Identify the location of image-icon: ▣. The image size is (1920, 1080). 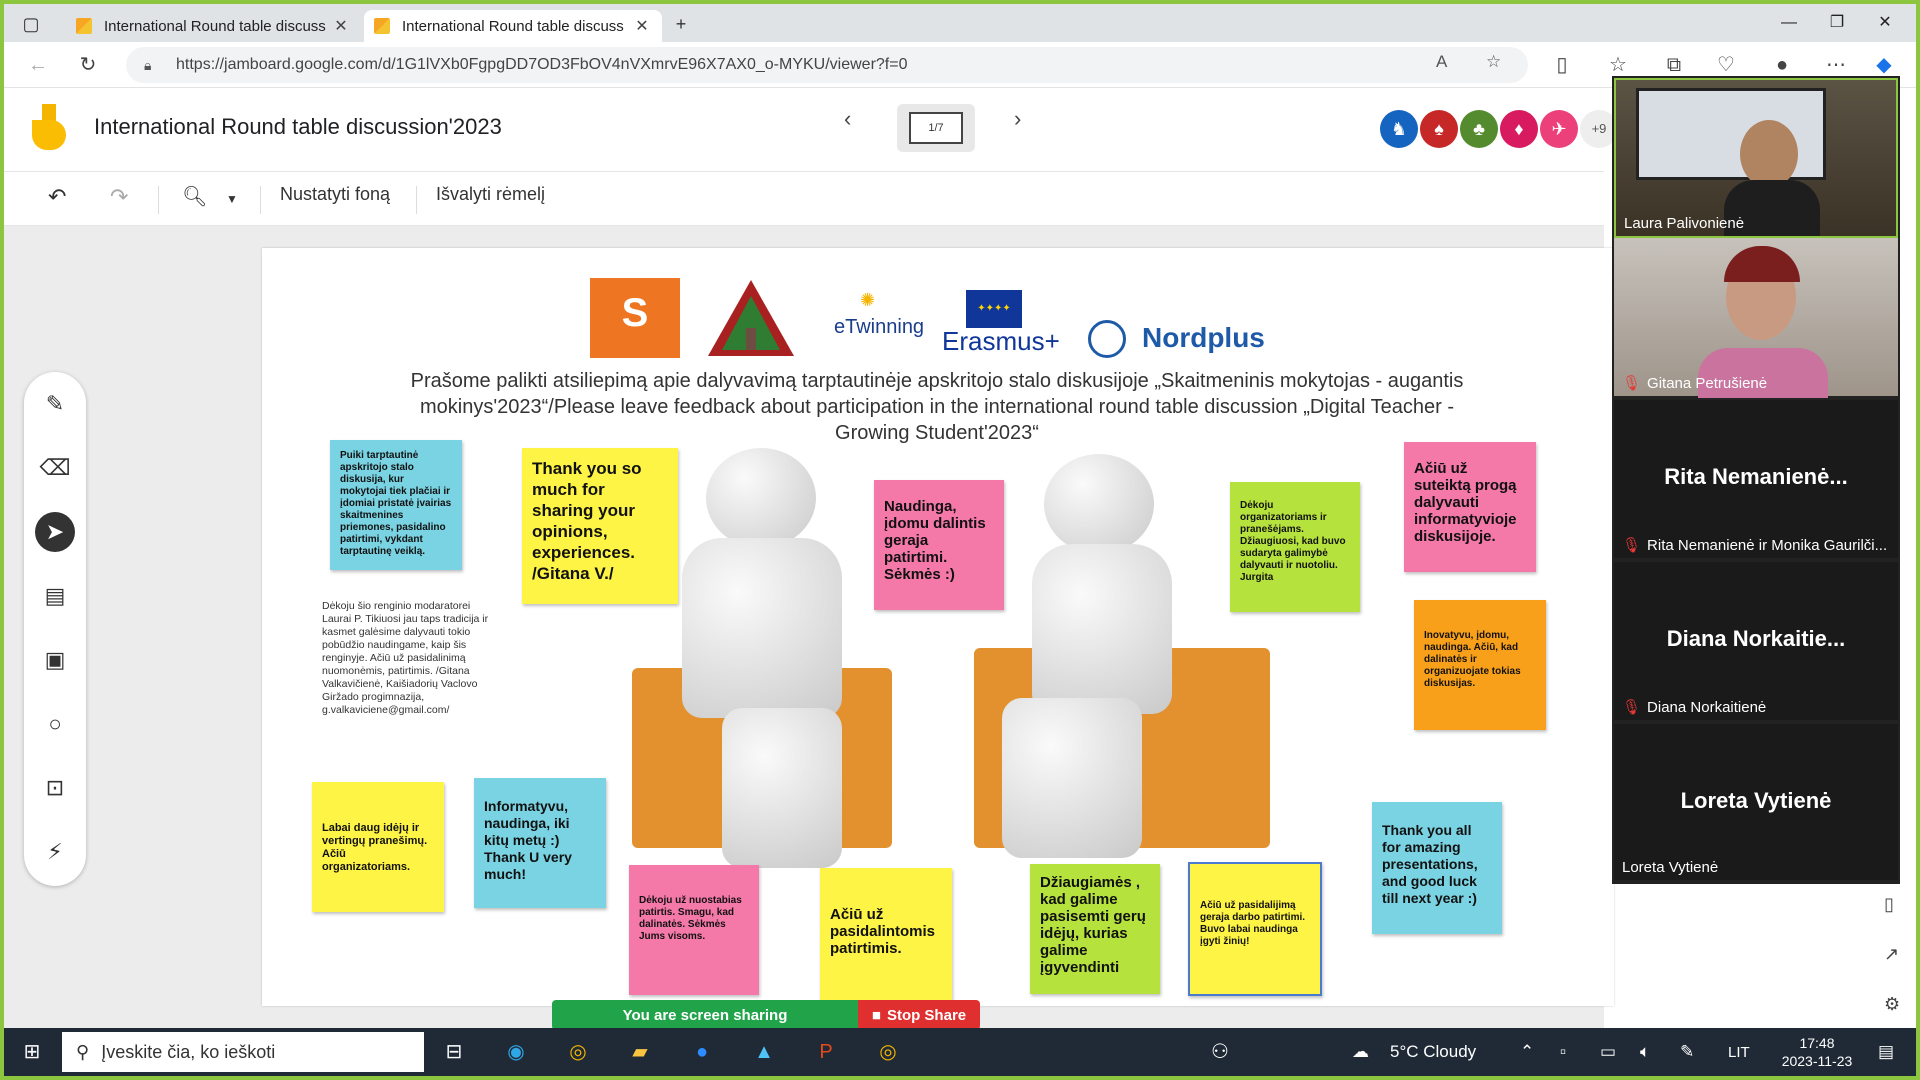
(55, 660).